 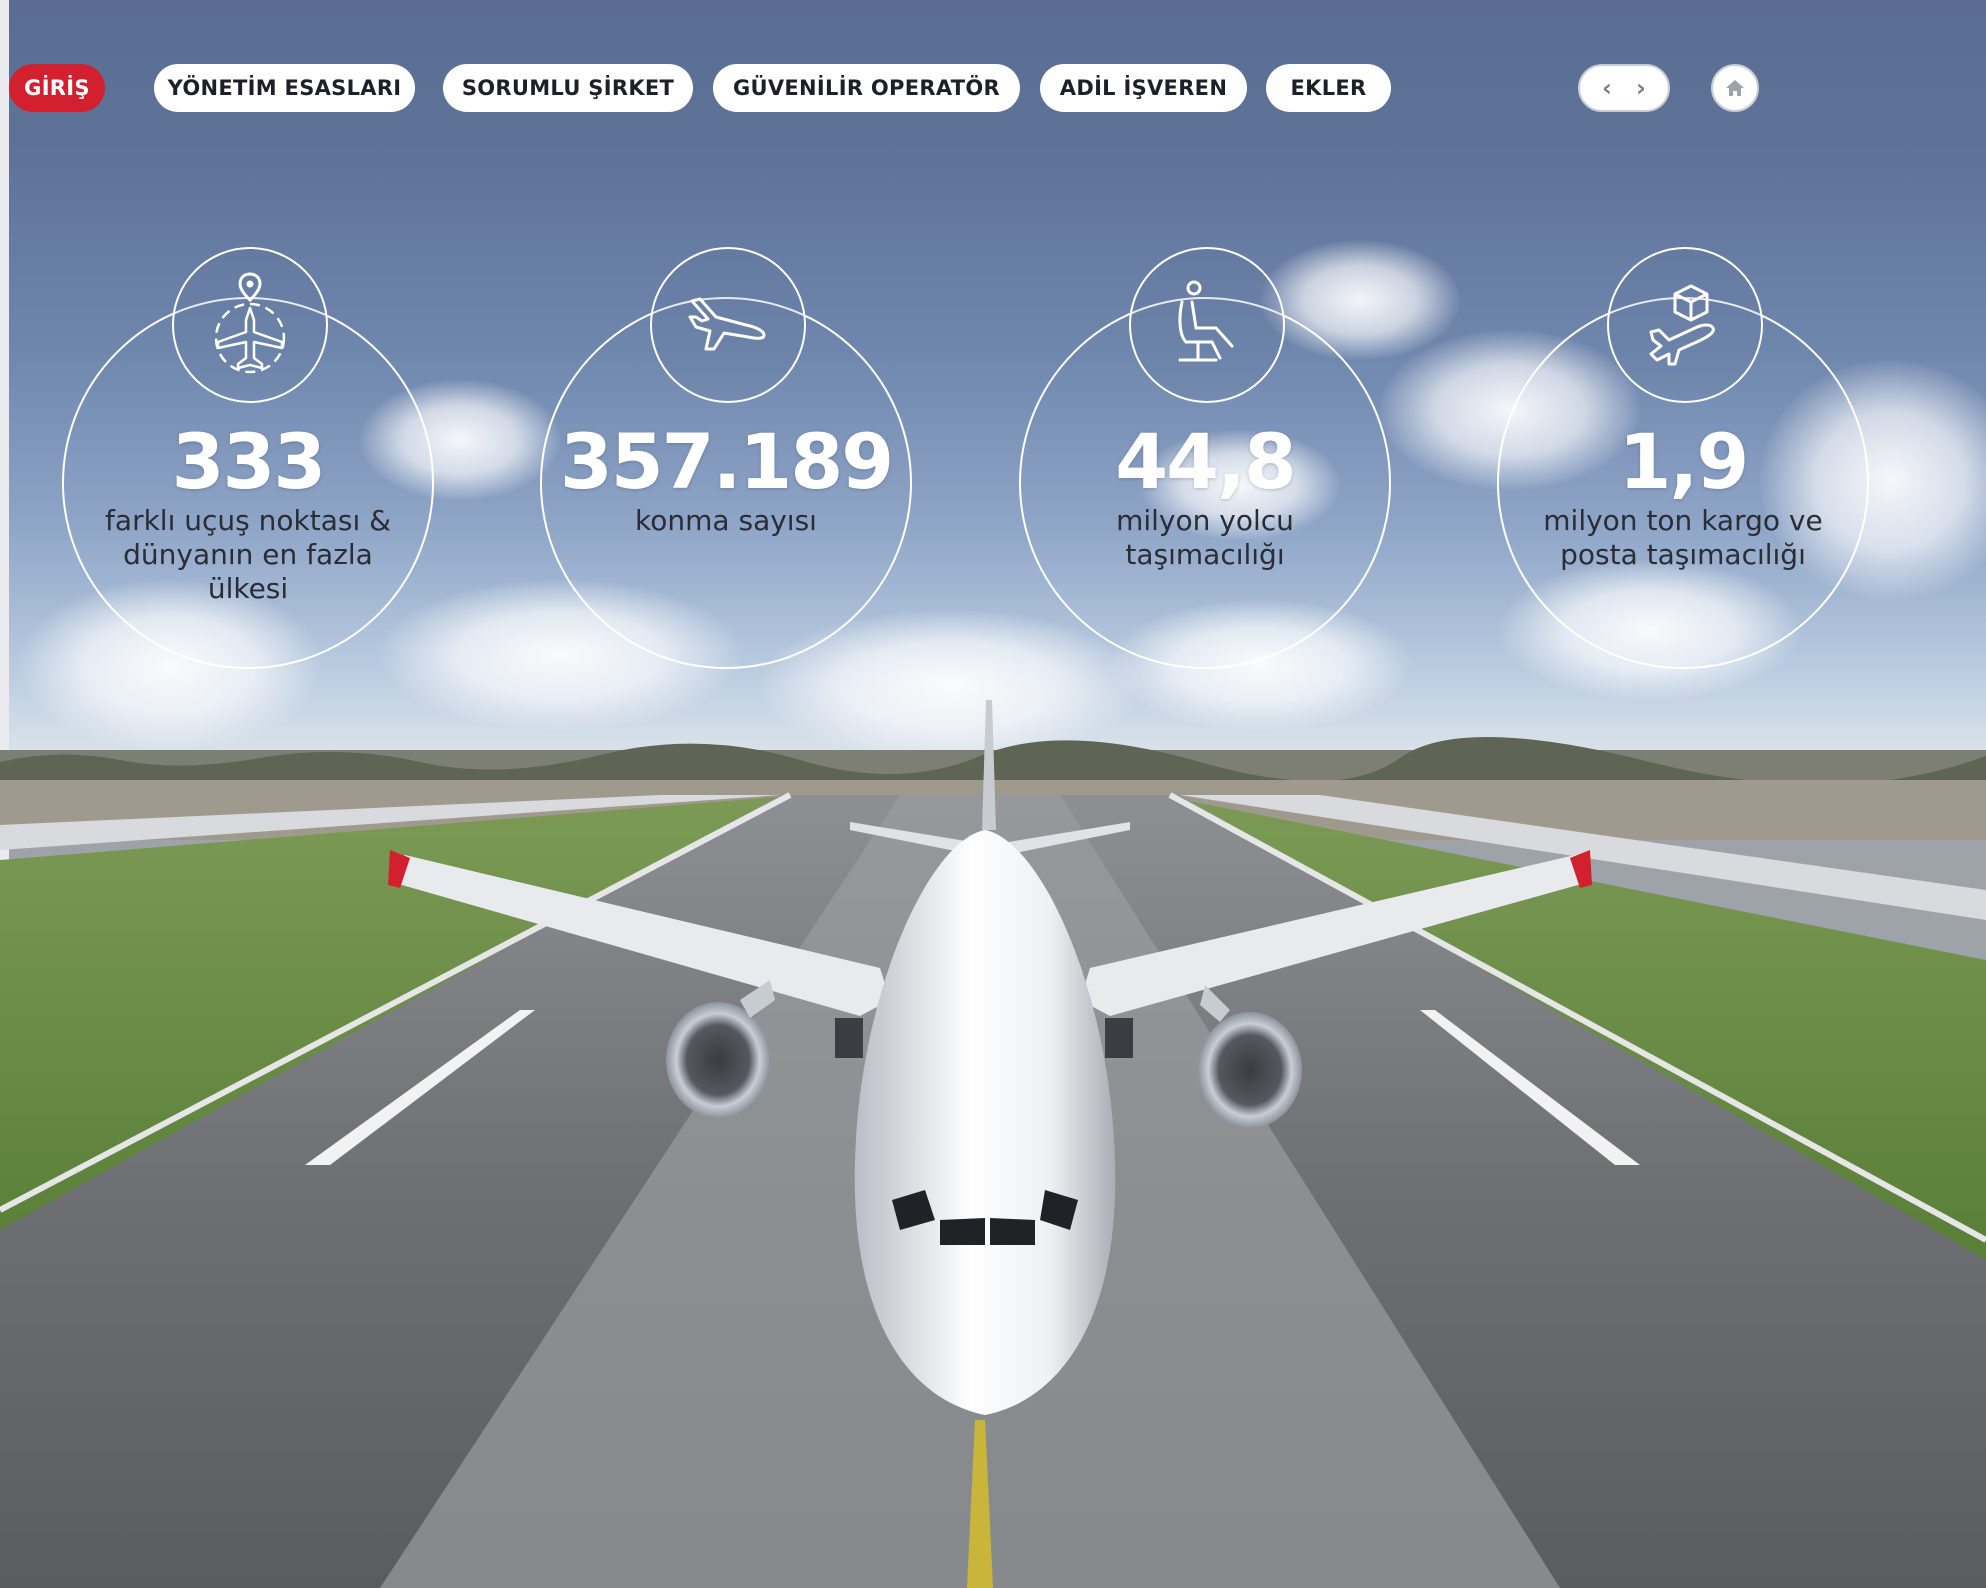 I want to click on stat-value: 333, so click(x=249, y=461).